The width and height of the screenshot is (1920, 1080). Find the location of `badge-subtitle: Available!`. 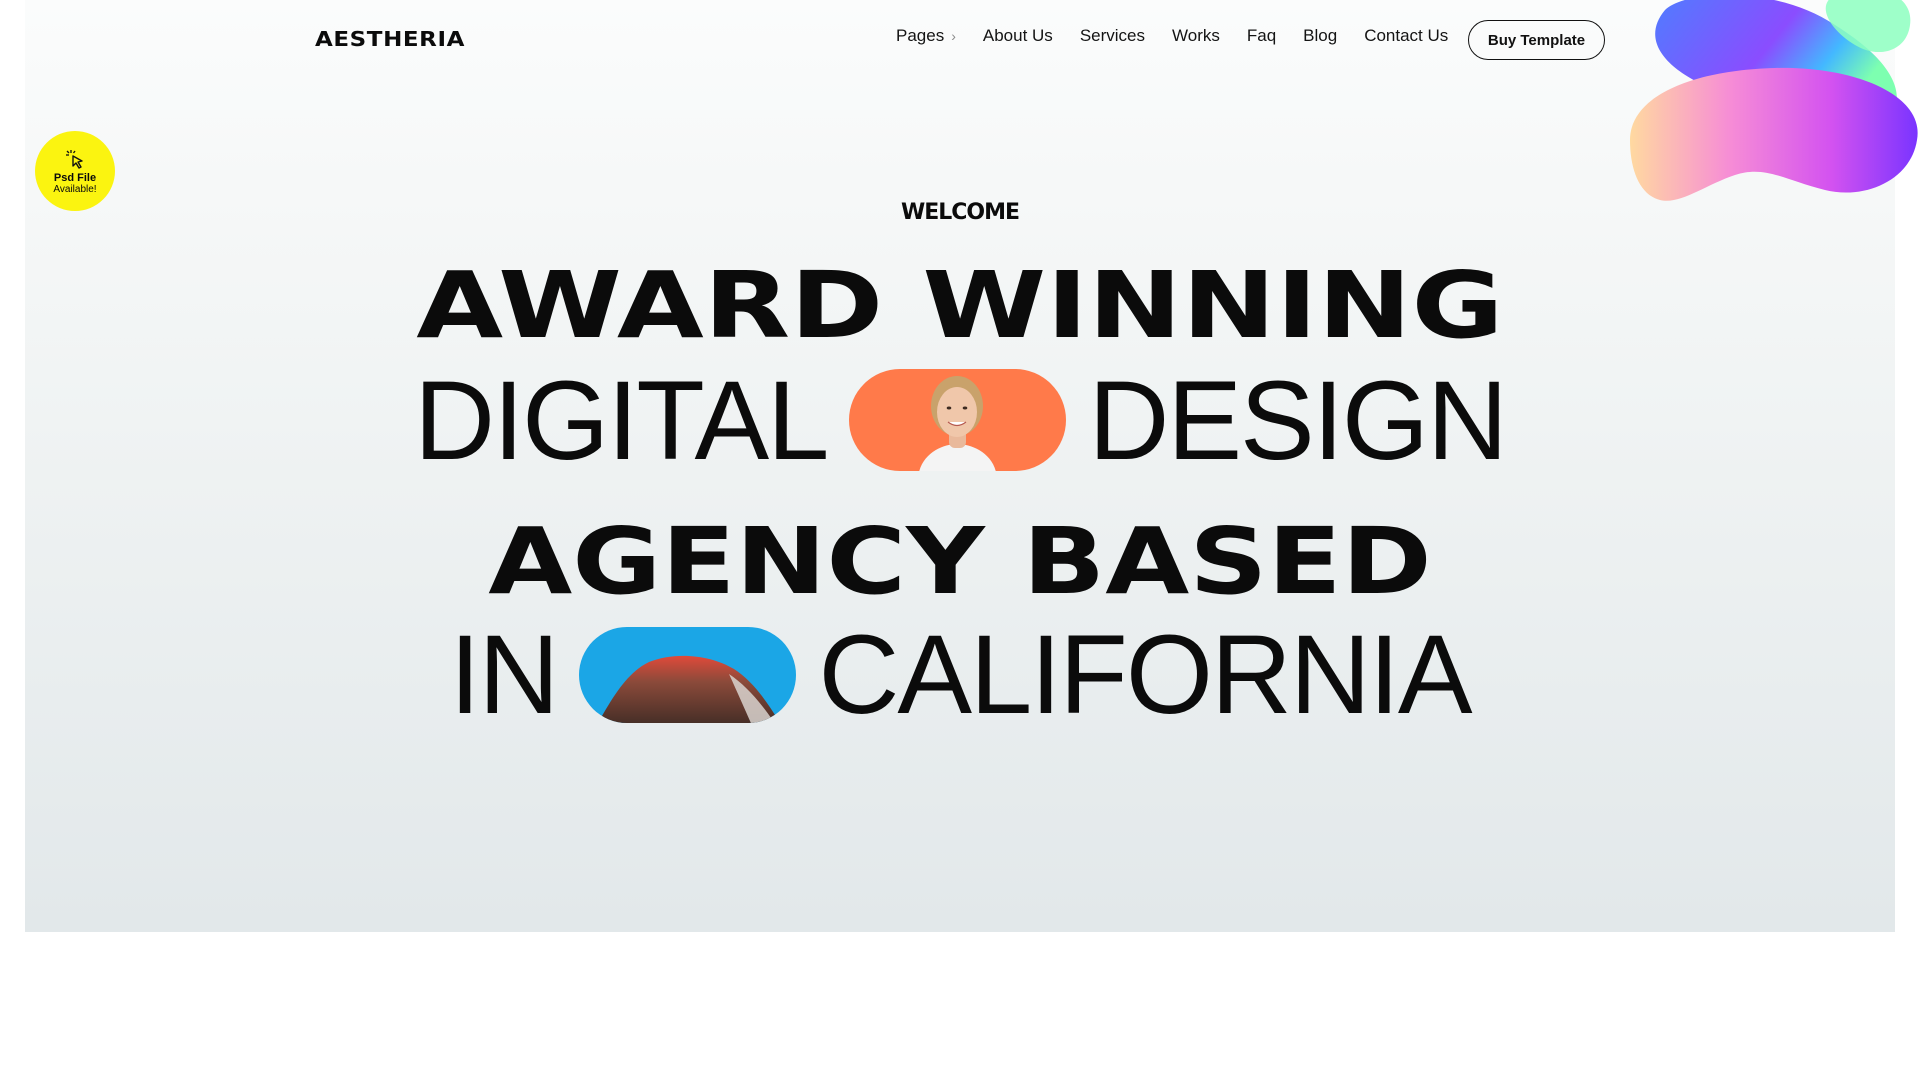

badge-subtitle: Available! is located at coordinates (75, 189).